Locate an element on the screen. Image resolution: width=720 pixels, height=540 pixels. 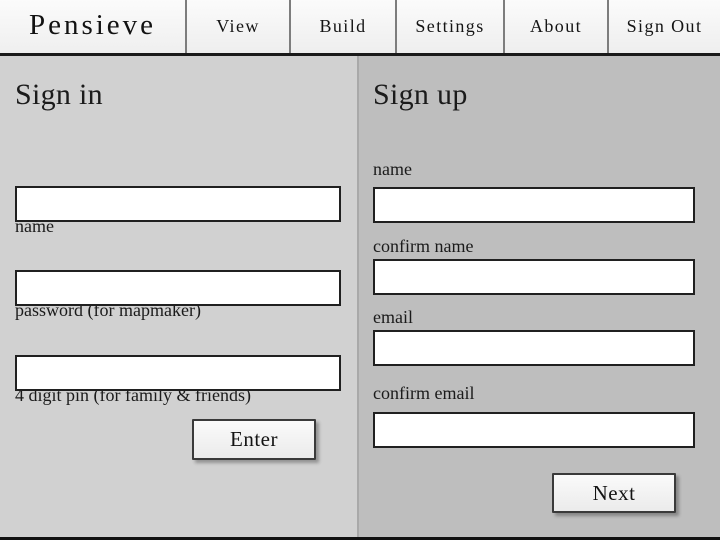
nav-tab-settings: Settings is located at coordinates (451, 26).